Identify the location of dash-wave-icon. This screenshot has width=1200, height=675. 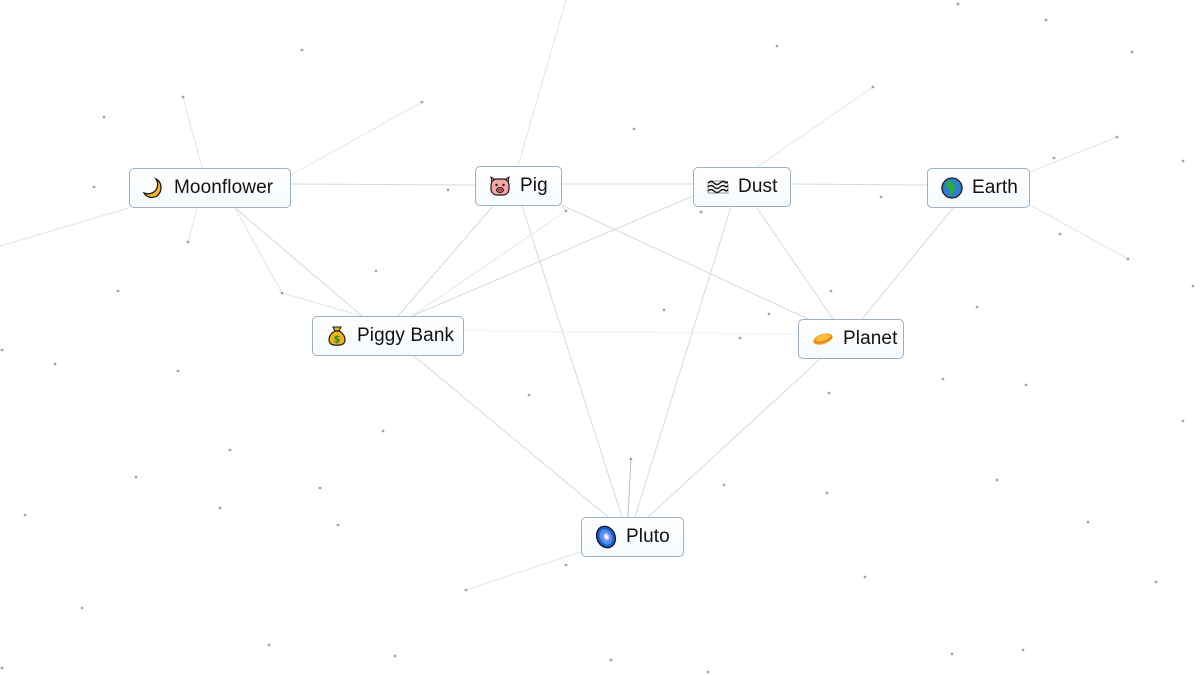
(718, 187).